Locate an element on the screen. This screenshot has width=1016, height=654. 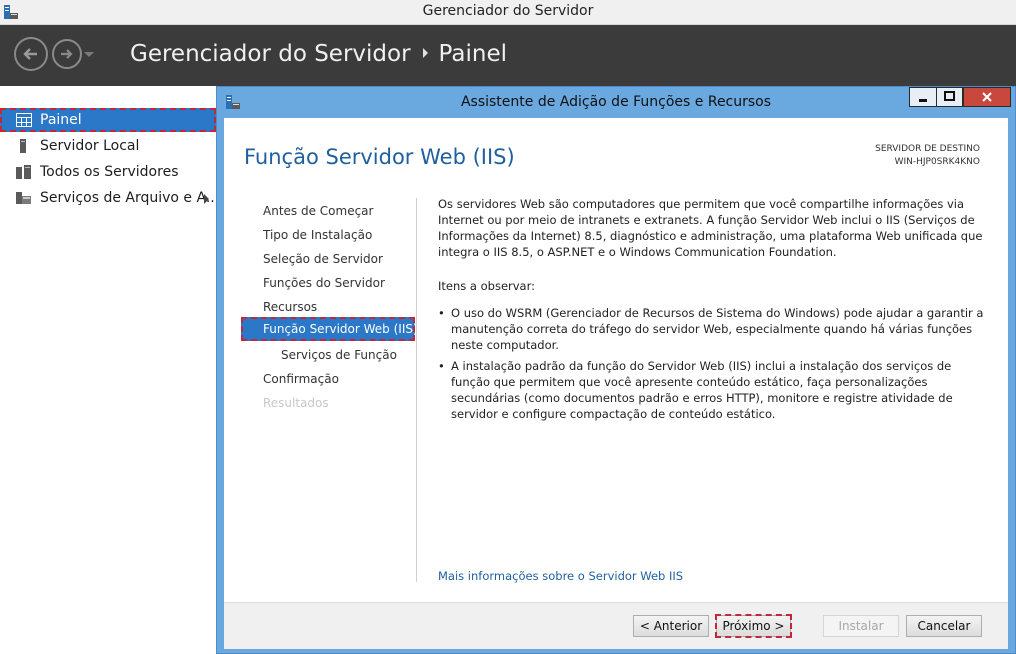
wizard-step-antes-de-comecar: Antes de Começar is located at coordinates (318, 211).